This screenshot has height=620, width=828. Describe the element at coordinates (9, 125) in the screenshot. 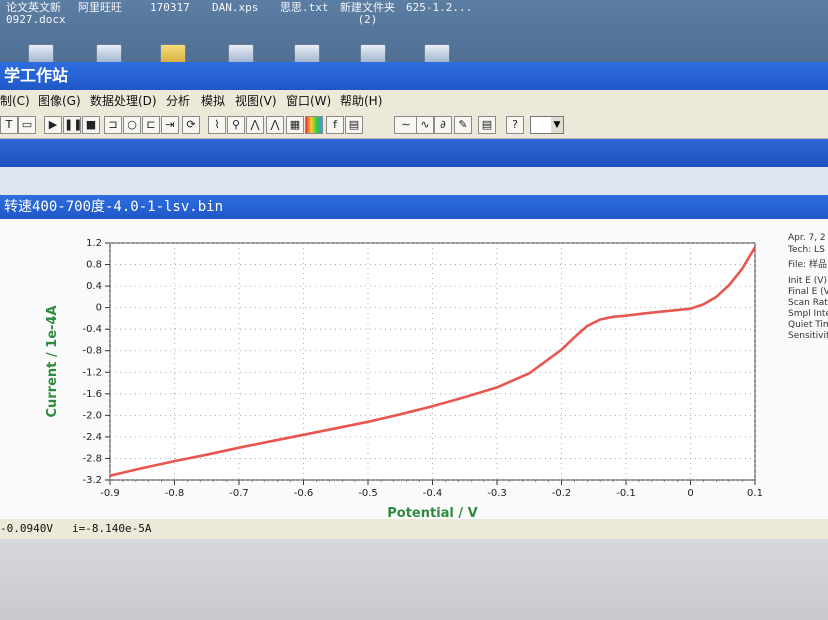

I see `text-tool-icon: T` at that location.